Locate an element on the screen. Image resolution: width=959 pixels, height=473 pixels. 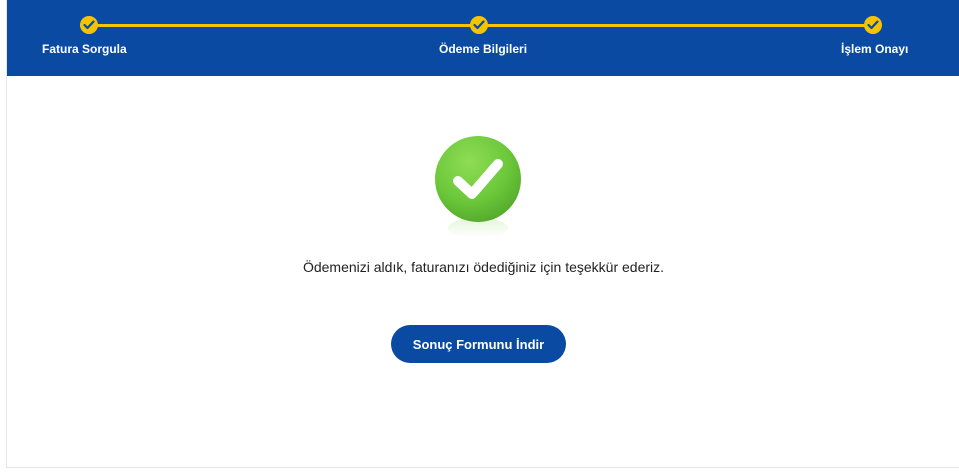
step-3-check-icon is located at coordinates (873, 25).